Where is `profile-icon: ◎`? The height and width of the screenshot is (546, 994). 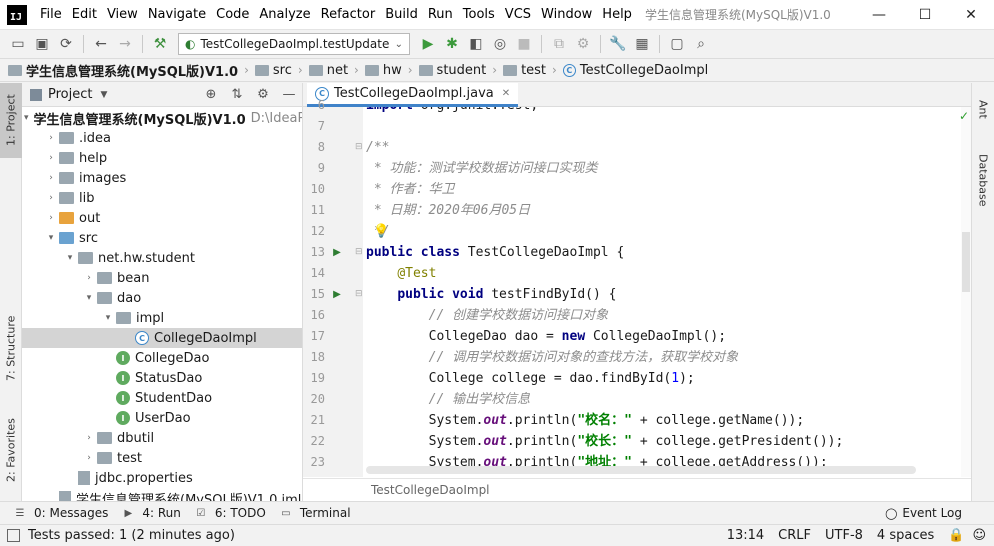
profile-icon: ◎ is located at coordinates (500, 44).